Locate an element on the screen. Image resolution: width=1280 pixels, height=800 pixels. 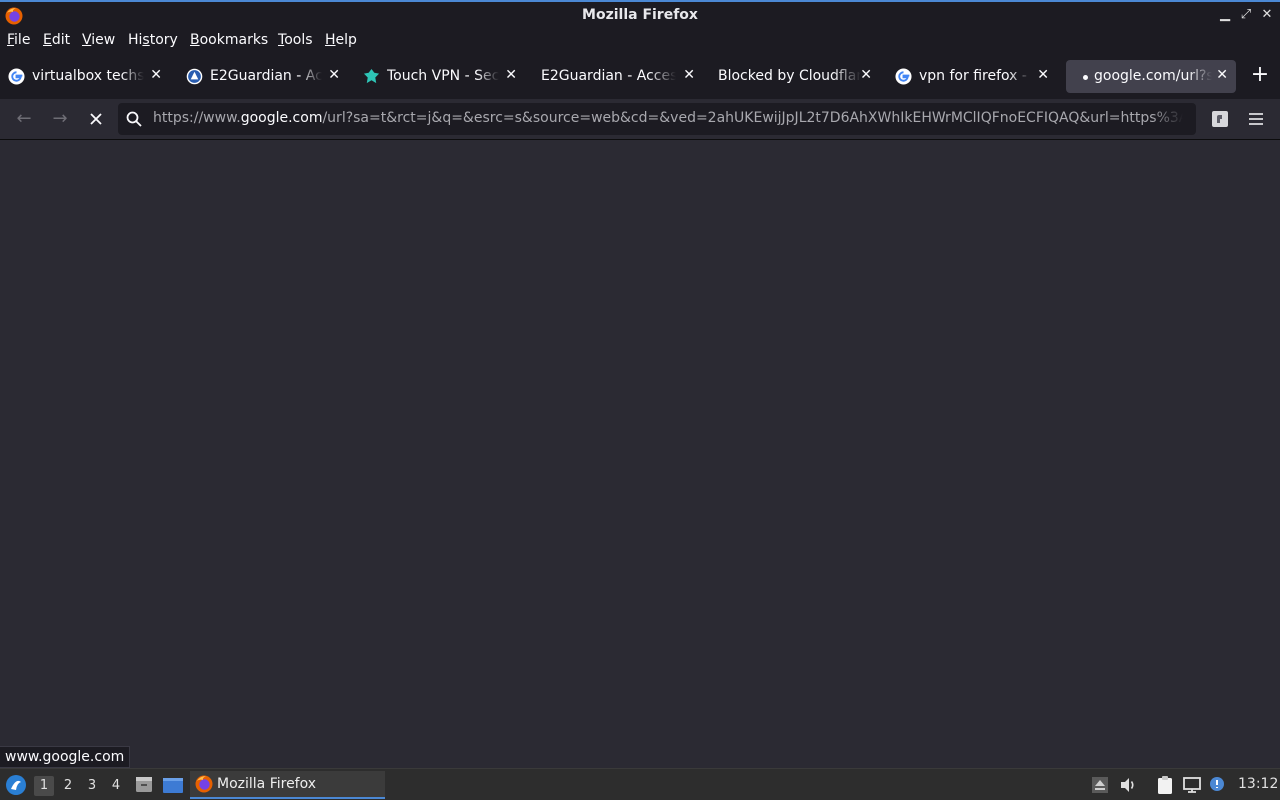
hamburger-menu-icon is located at coordinates (1256, 119).